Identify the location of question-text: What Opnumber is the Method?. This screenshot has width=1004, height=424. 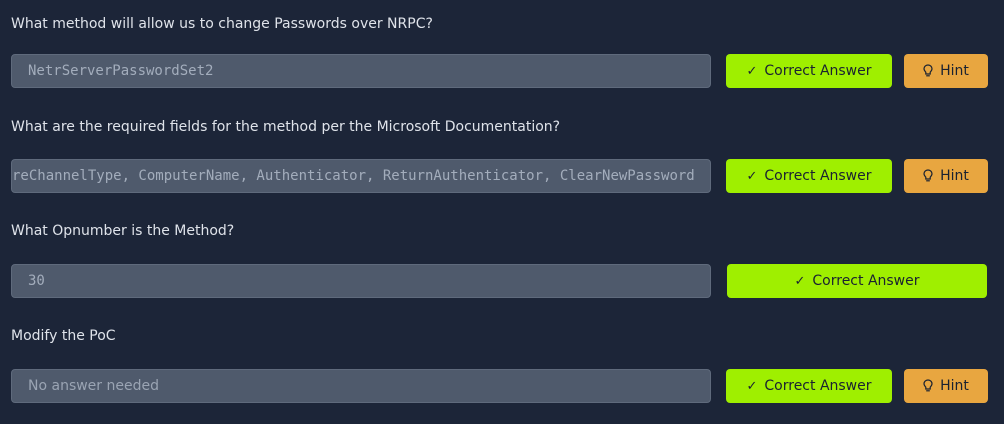
(123, 231).